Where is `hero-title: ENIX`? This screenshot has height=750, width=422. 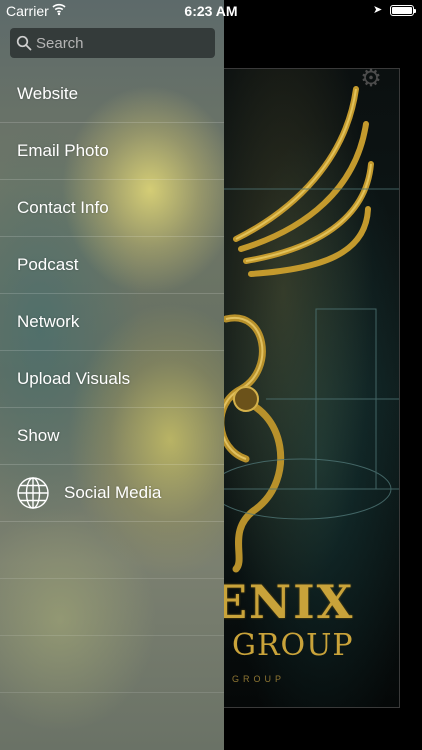 hero-title: ENIX is located at coordinates (283, 602).